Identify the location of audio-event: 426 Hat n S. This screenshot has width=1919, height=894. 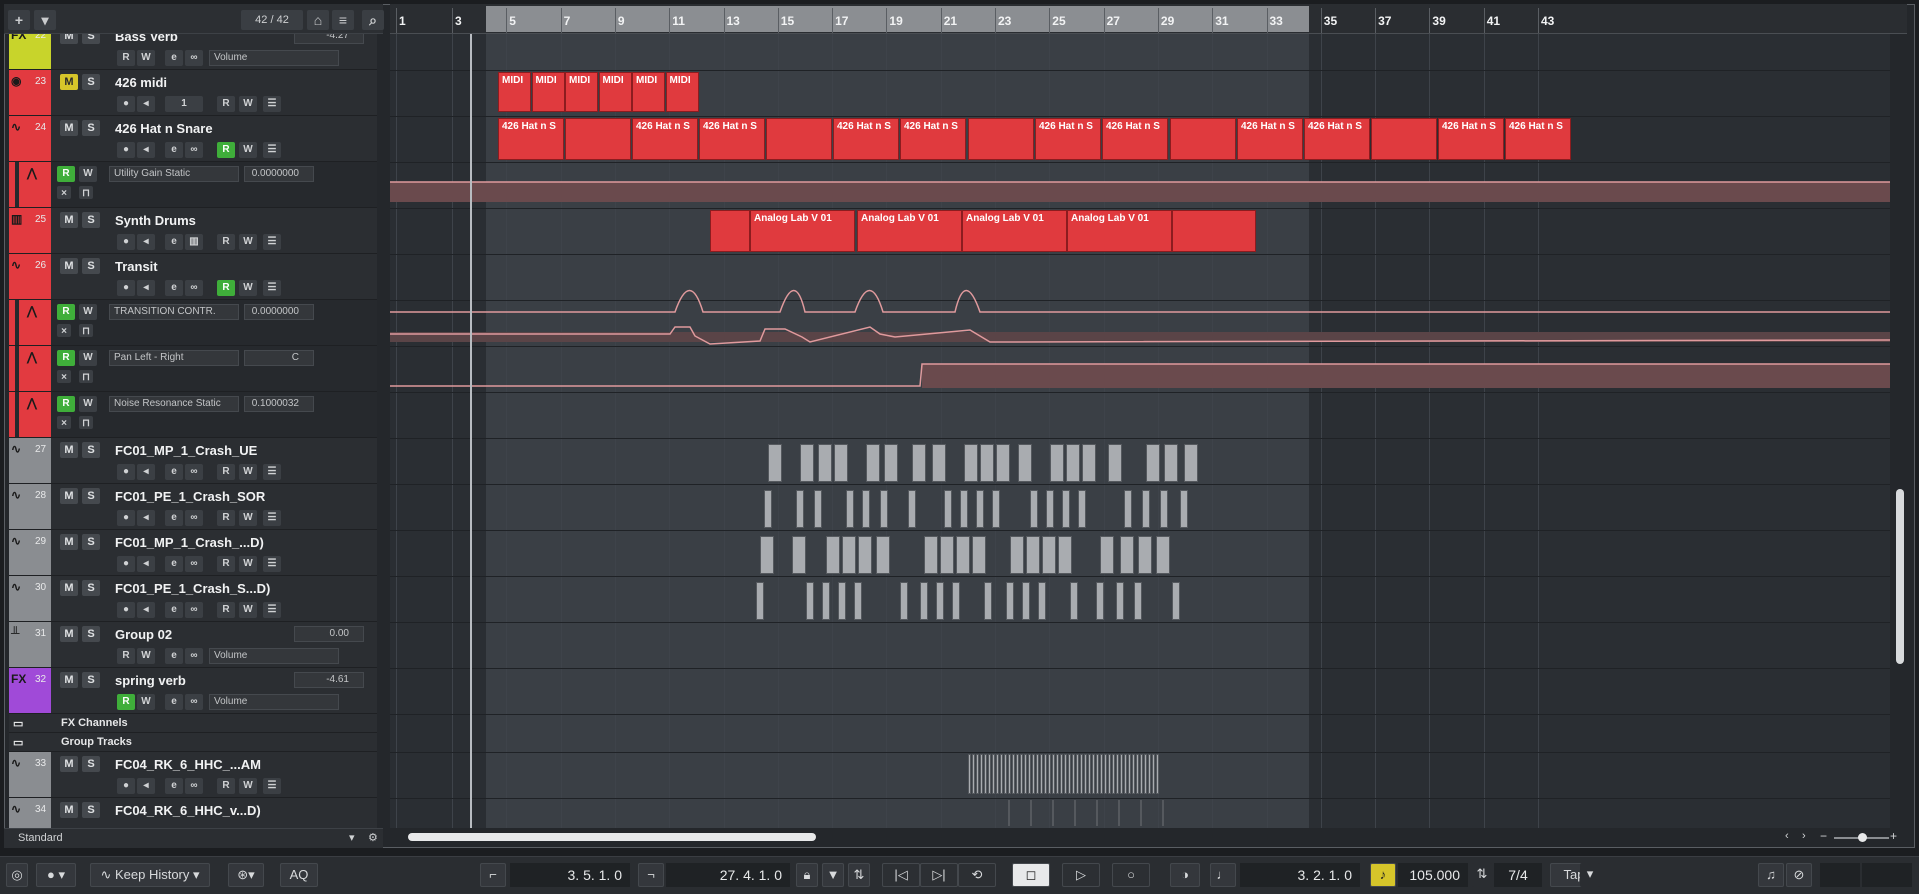
(866, 139).